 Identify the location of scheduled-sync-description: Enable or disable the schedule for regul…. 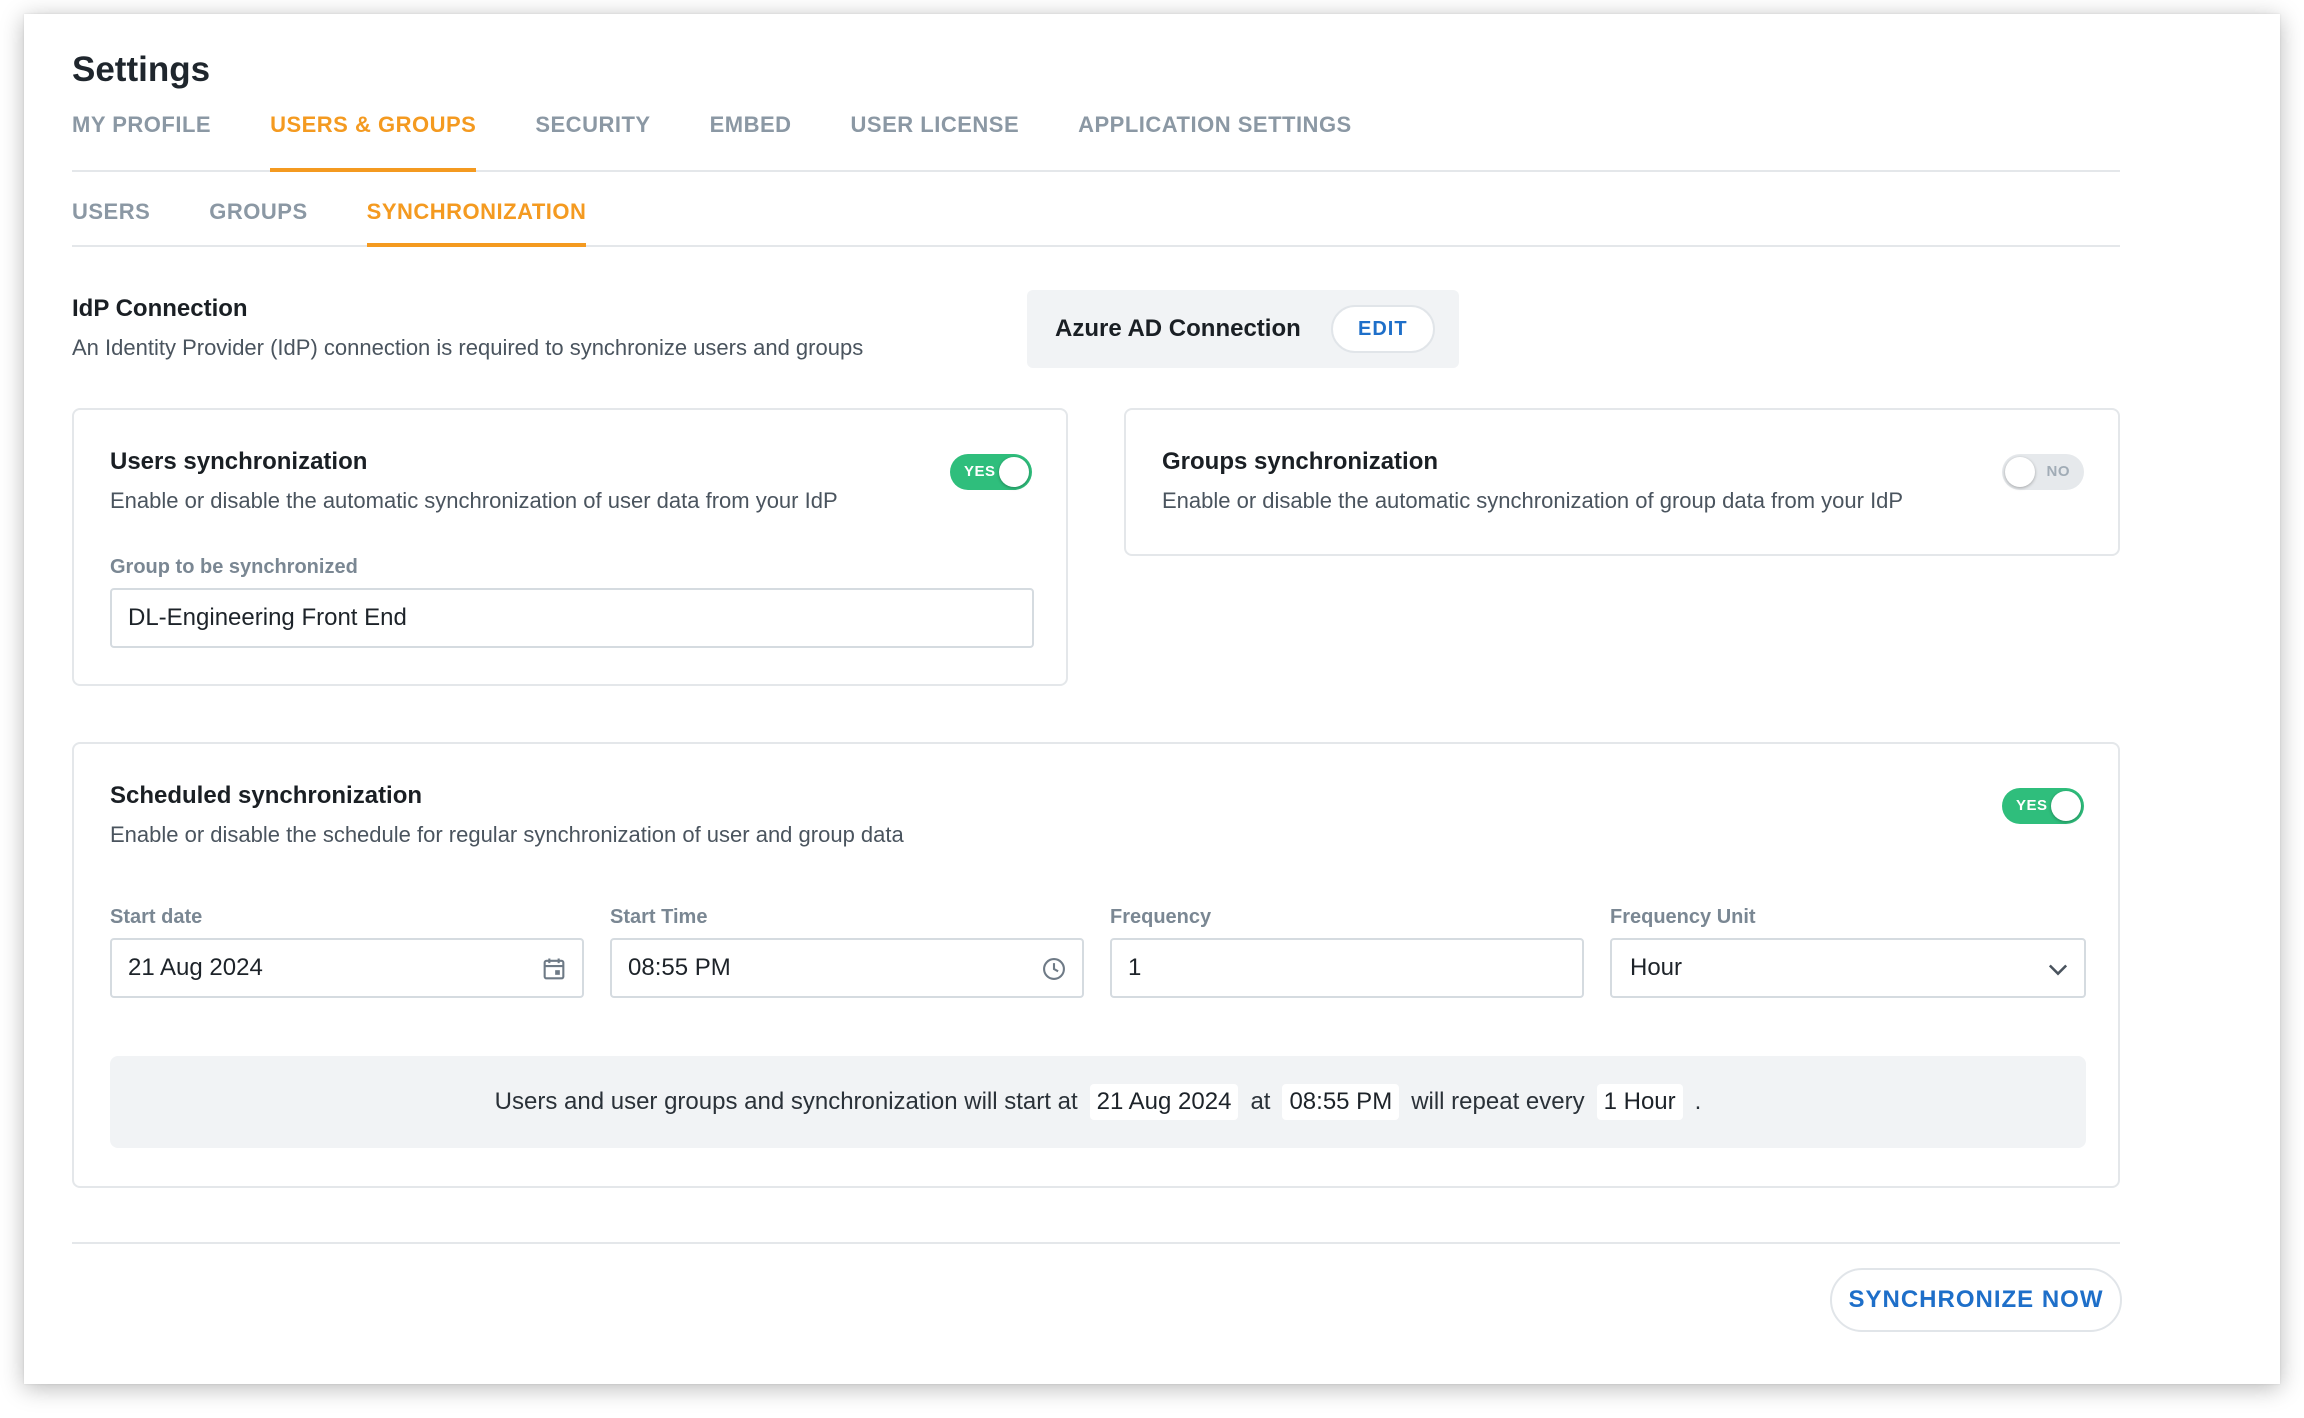
(507, 834).